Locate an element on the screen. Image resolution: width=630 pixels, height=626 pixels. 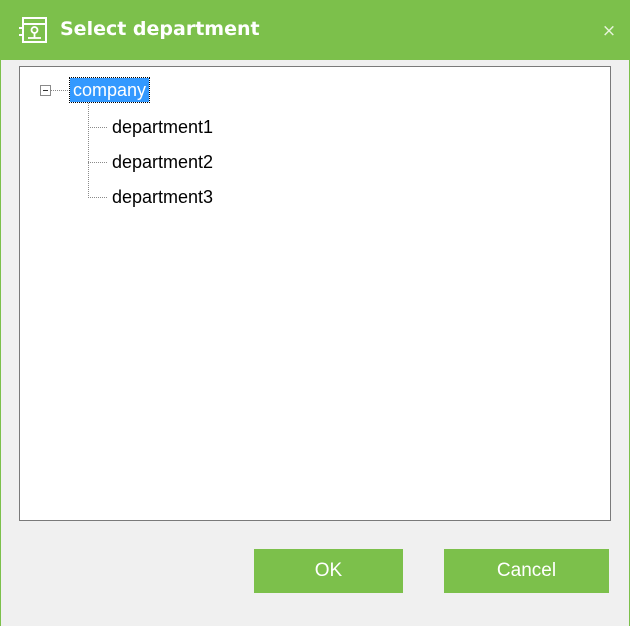
tree-connector-lines is located at coordinates (74, 141).